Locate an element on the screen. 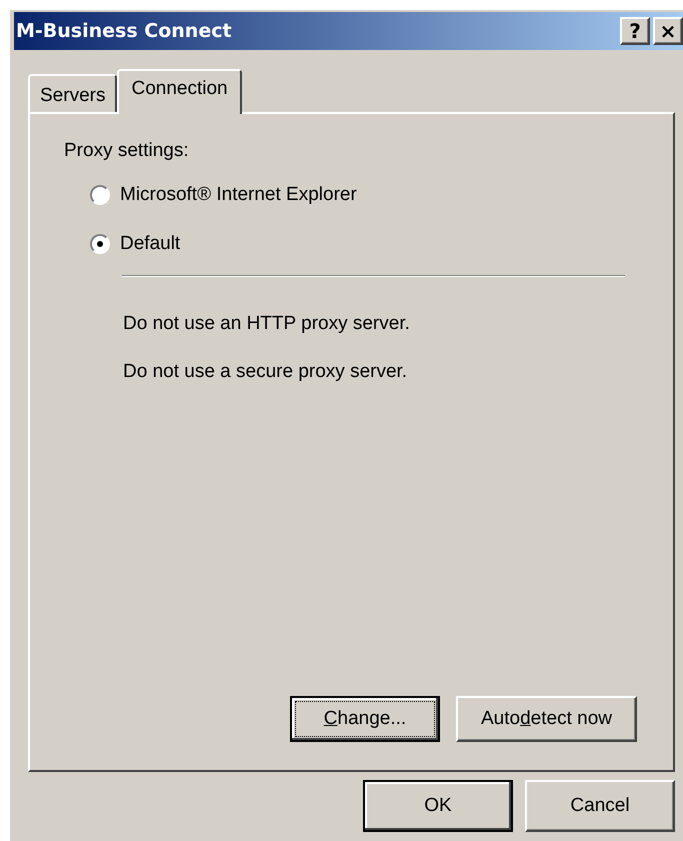 The width and height of the screenshot is (683, 841). proxy-settings-label: Proxy settings: is located at coordinates (126, 151).